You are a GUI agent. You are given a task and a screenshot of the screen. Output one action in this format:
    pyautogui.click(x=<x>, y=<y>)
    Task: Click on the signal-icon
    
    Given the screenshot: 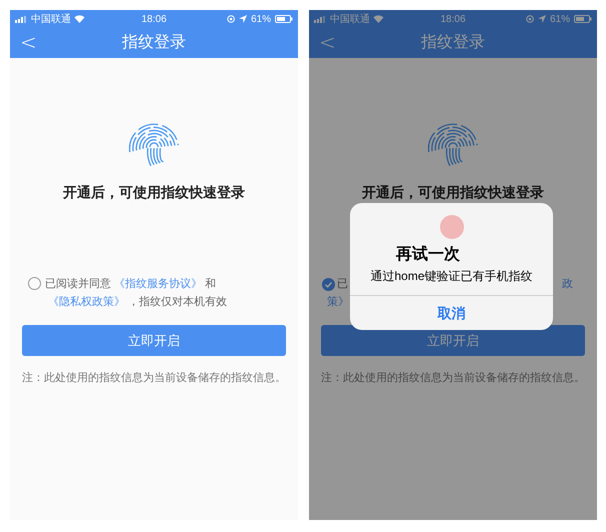 What is the action you would take?
    pyautogui.click(x=21, y=19)
    